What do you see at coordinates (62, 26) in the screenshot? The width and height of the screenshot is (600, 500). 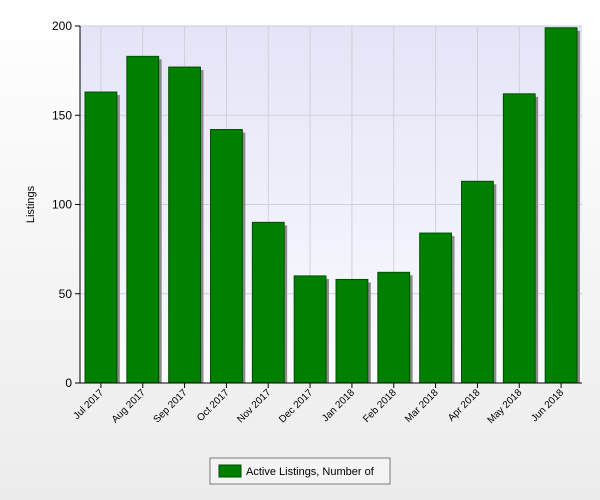 I see `y-tick-label: 200` at bounding box center [62, 26].